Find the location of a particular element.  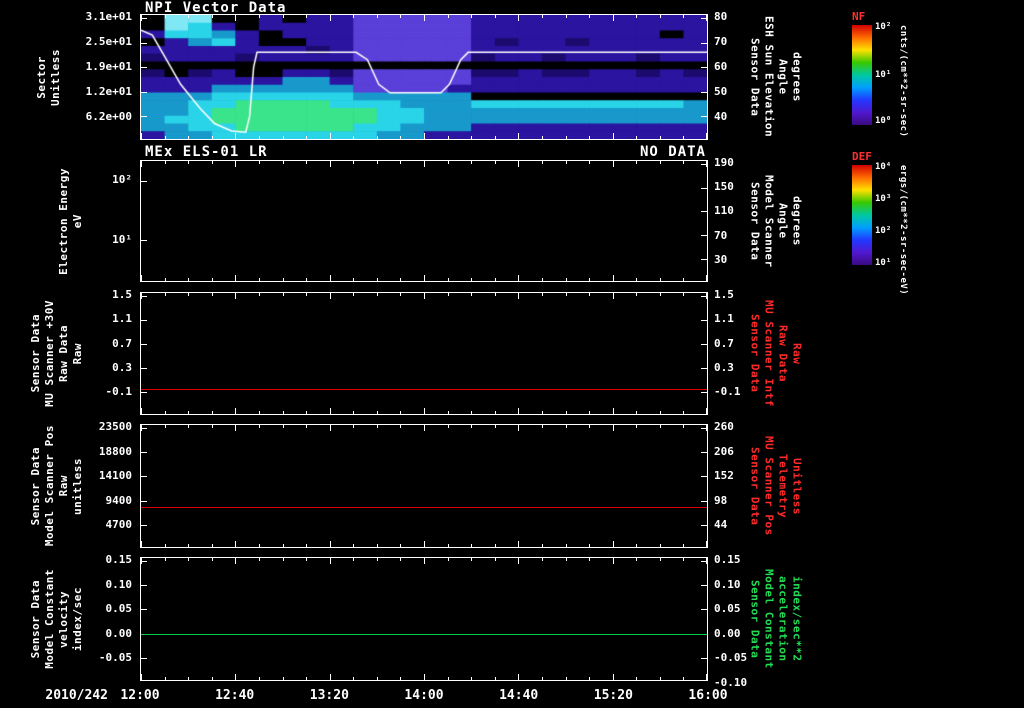

tick-label: 70 is located at coordinates (721, 41).